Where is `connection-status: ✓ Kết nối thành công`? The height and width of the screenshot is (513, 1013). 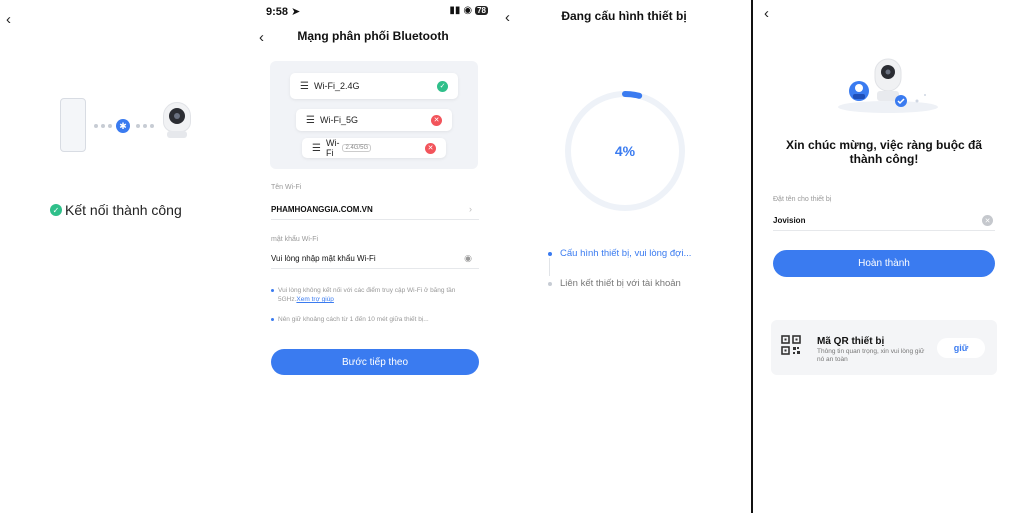 connection-status: ✓ Kết nối thành công is located at coordinates (116, 210).